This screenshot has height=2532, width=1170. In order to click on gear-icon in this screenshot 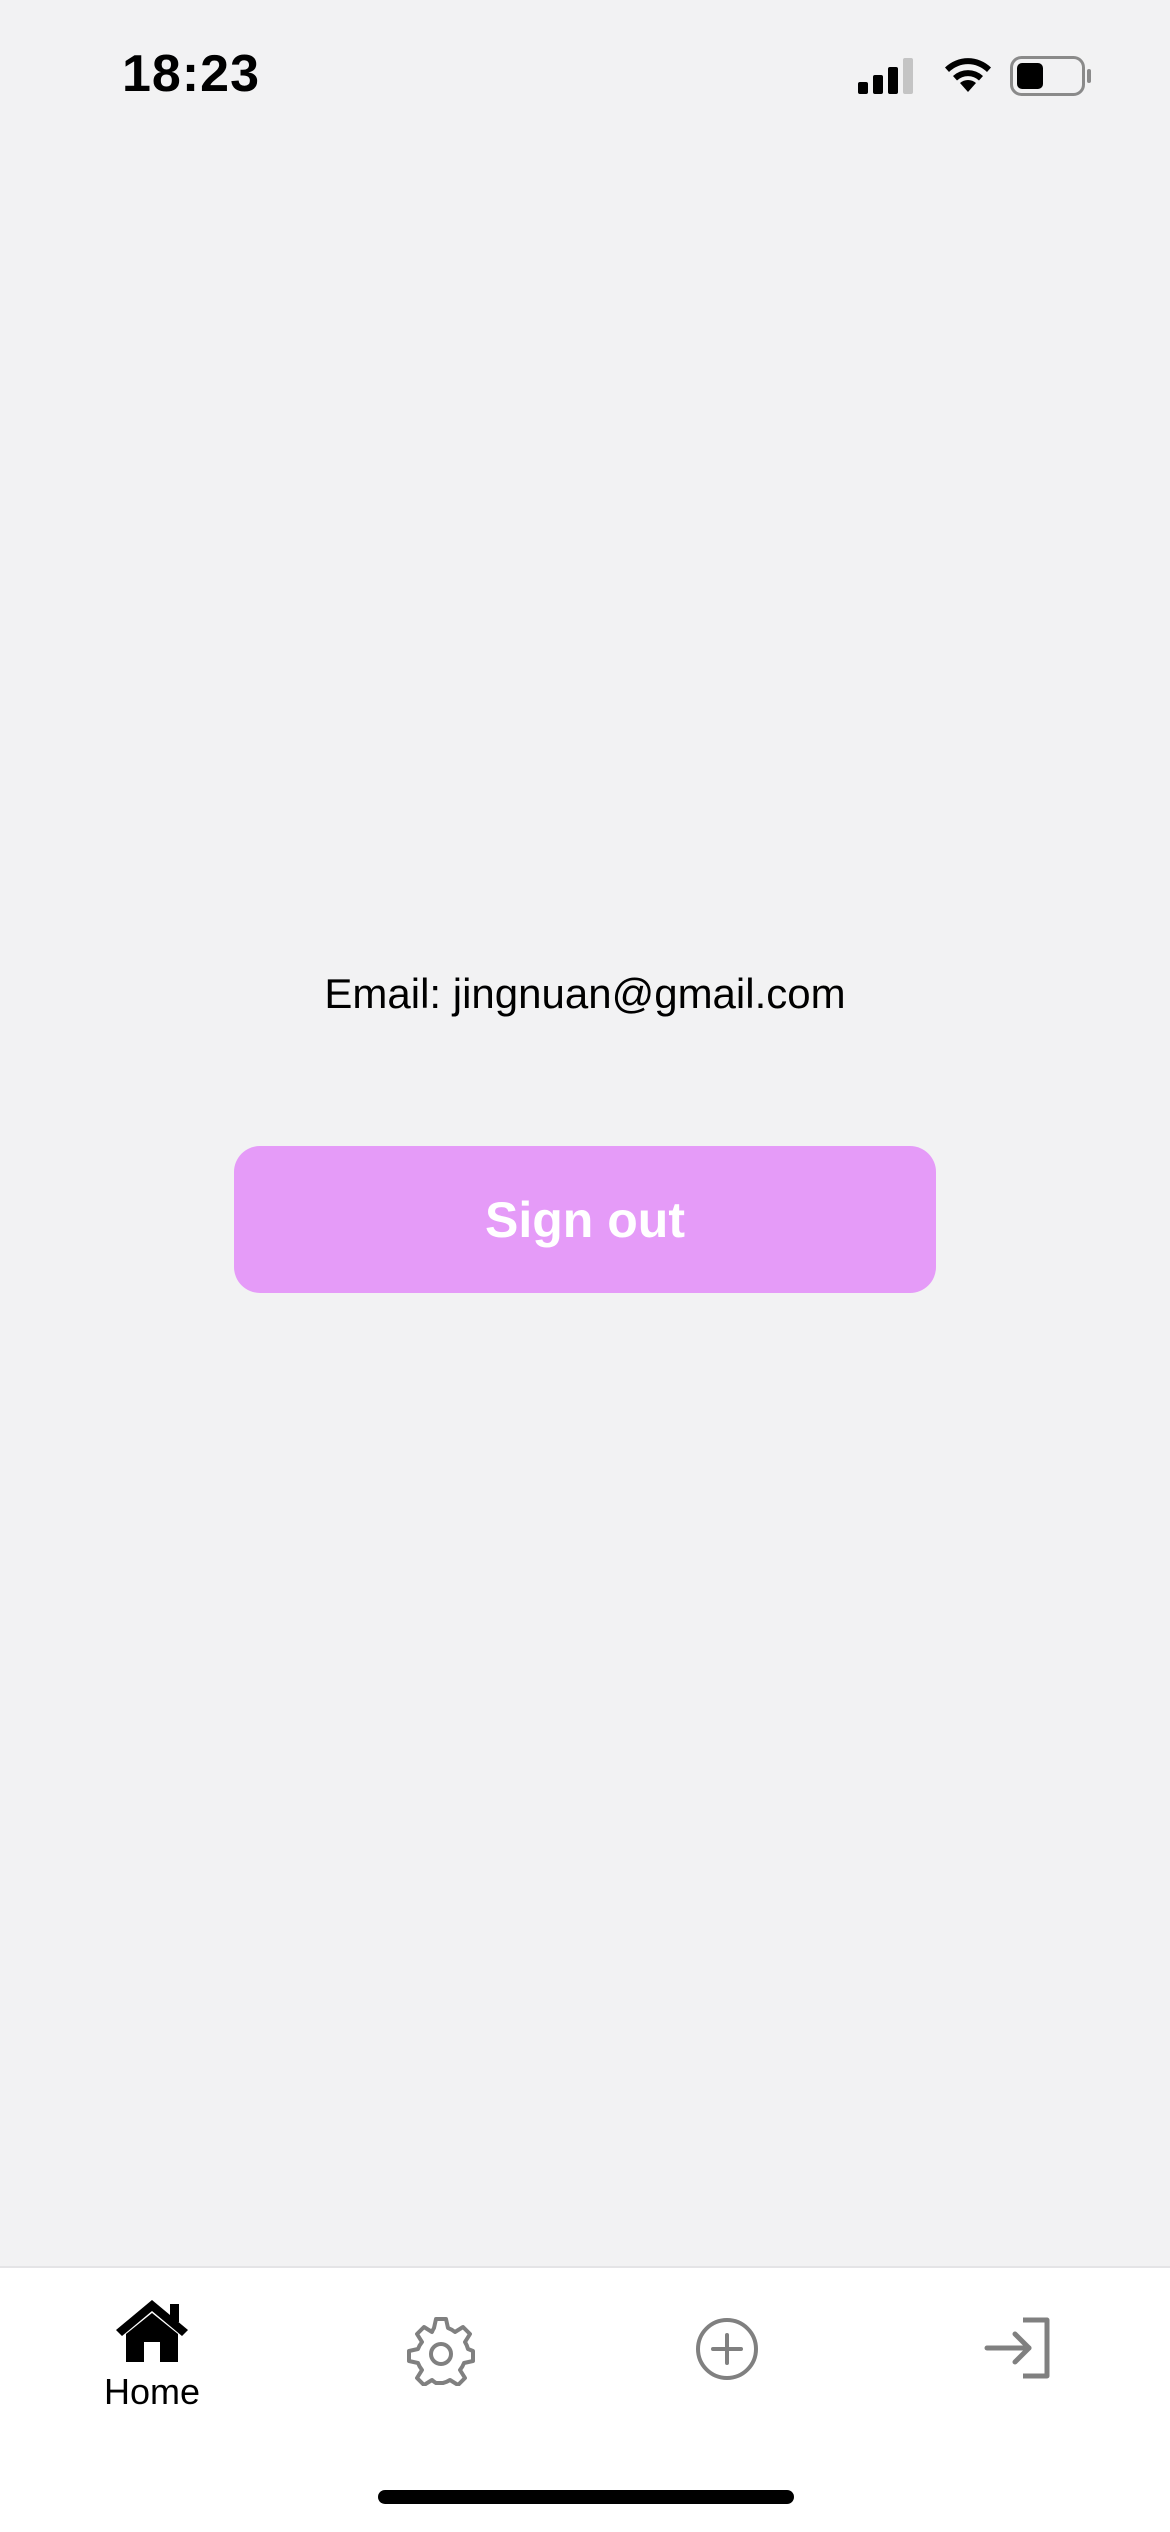, I will do `click(441, 2353)`.